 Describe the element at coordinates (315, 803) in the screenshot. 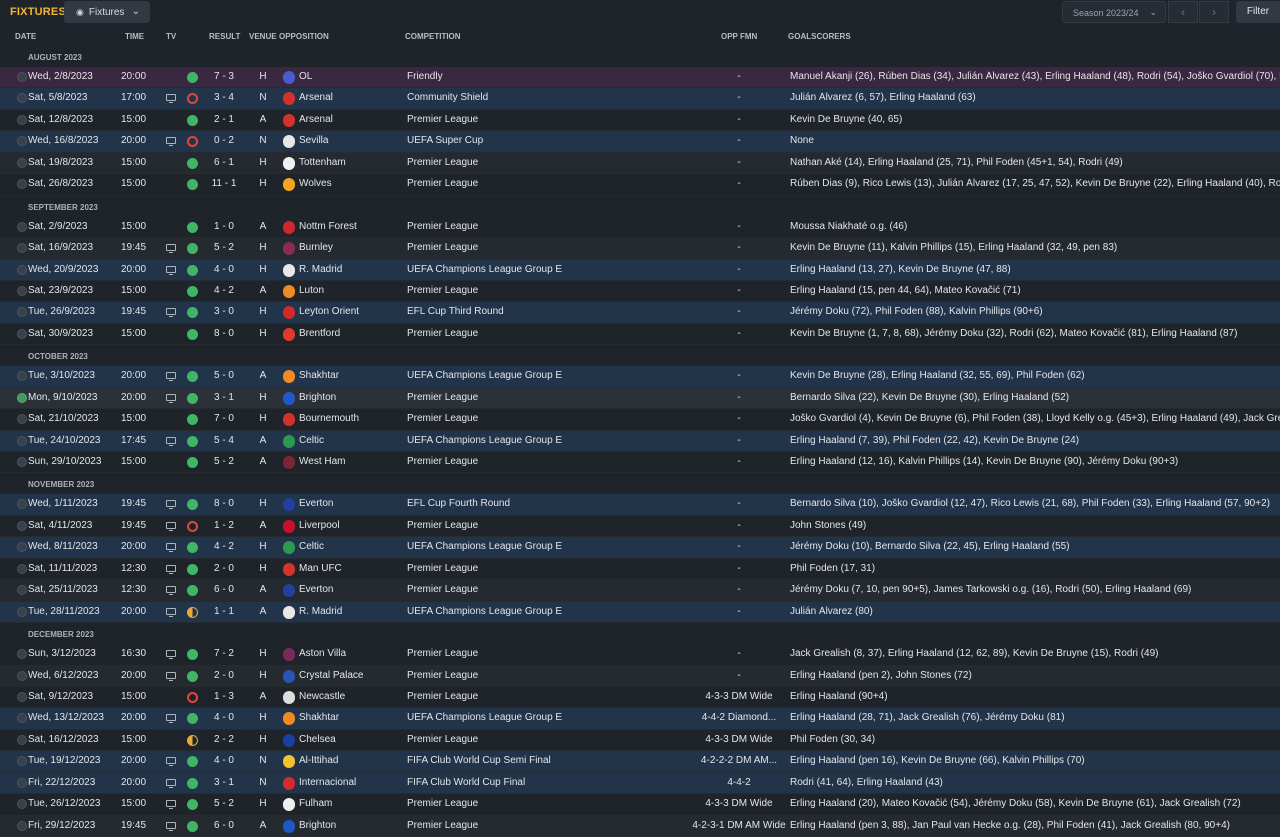

I see `opposition-name: Fulham` at that location.